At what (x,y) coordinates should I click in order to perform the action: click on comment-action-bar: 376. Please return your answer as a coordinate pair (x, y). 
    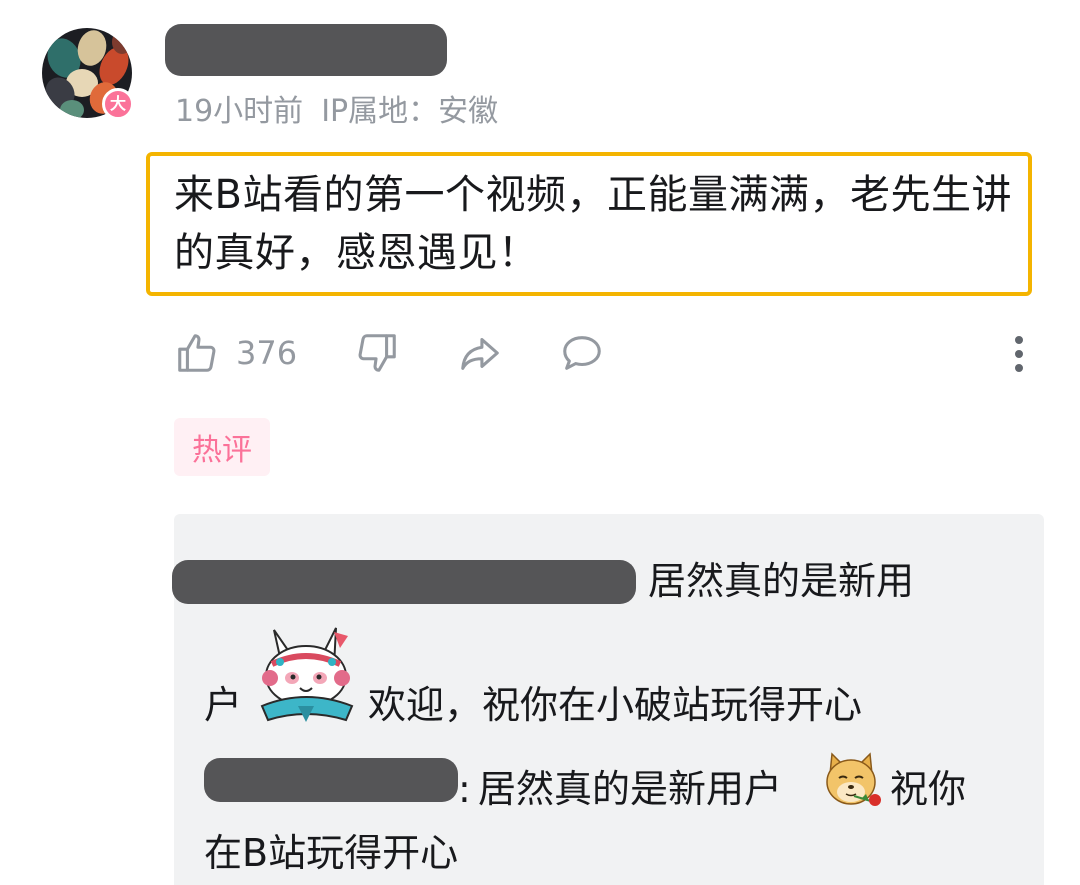
    Looking at the image, I should click on (604, 358).